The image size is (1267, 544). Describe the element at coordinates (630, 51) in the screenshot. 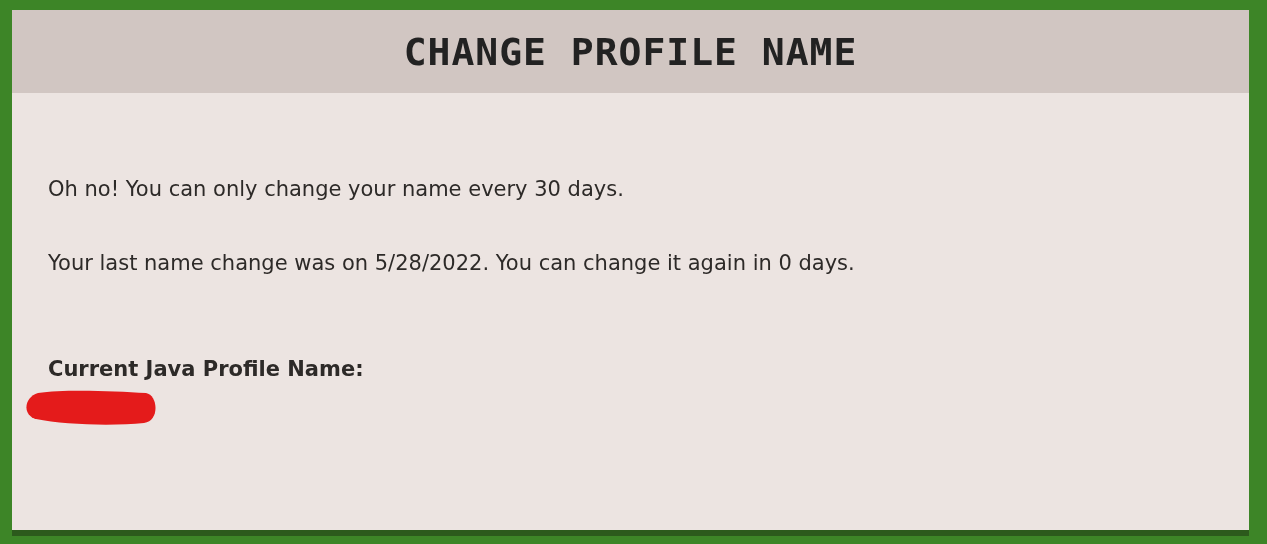

I see `dialog-title: CHANGE PROFILE NAME` at that location.